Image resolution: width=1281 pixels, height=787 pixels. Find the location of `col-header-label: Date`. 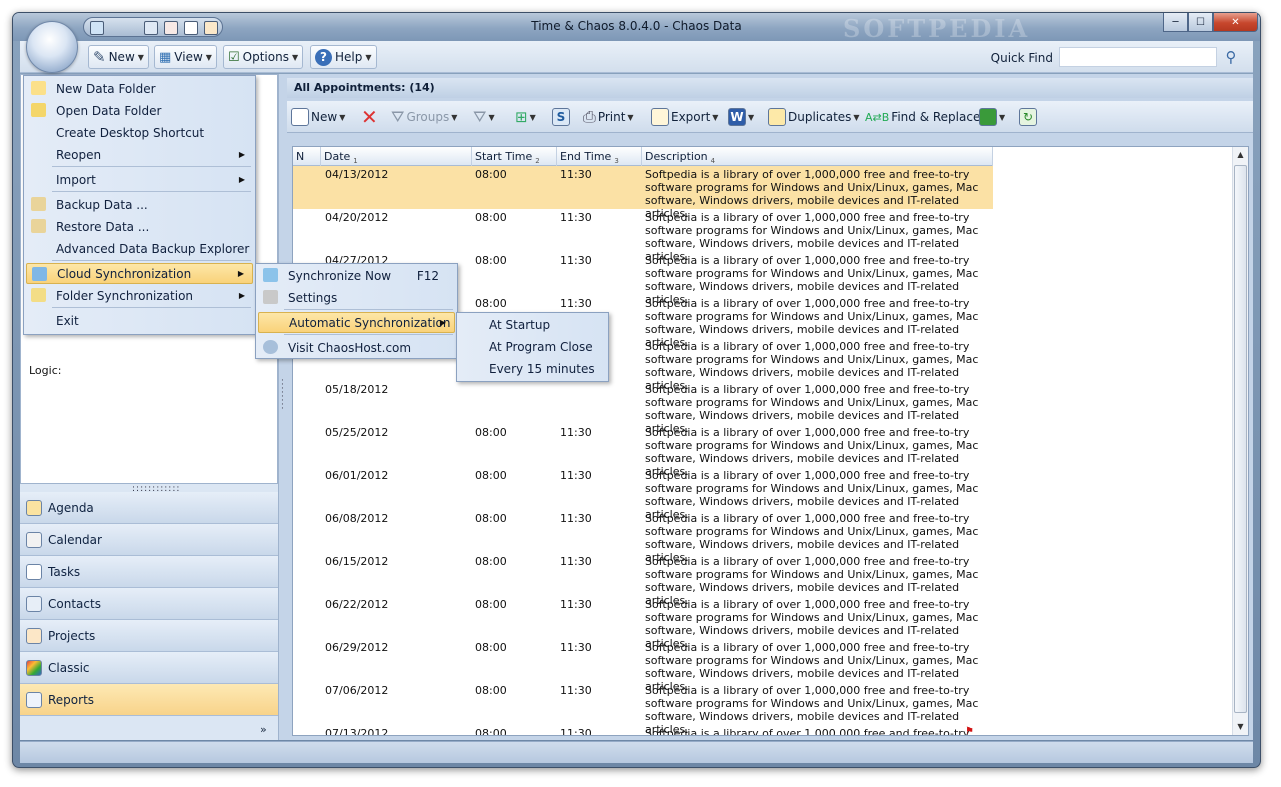

col-header-label: Date is located at coordinates (337, 156).